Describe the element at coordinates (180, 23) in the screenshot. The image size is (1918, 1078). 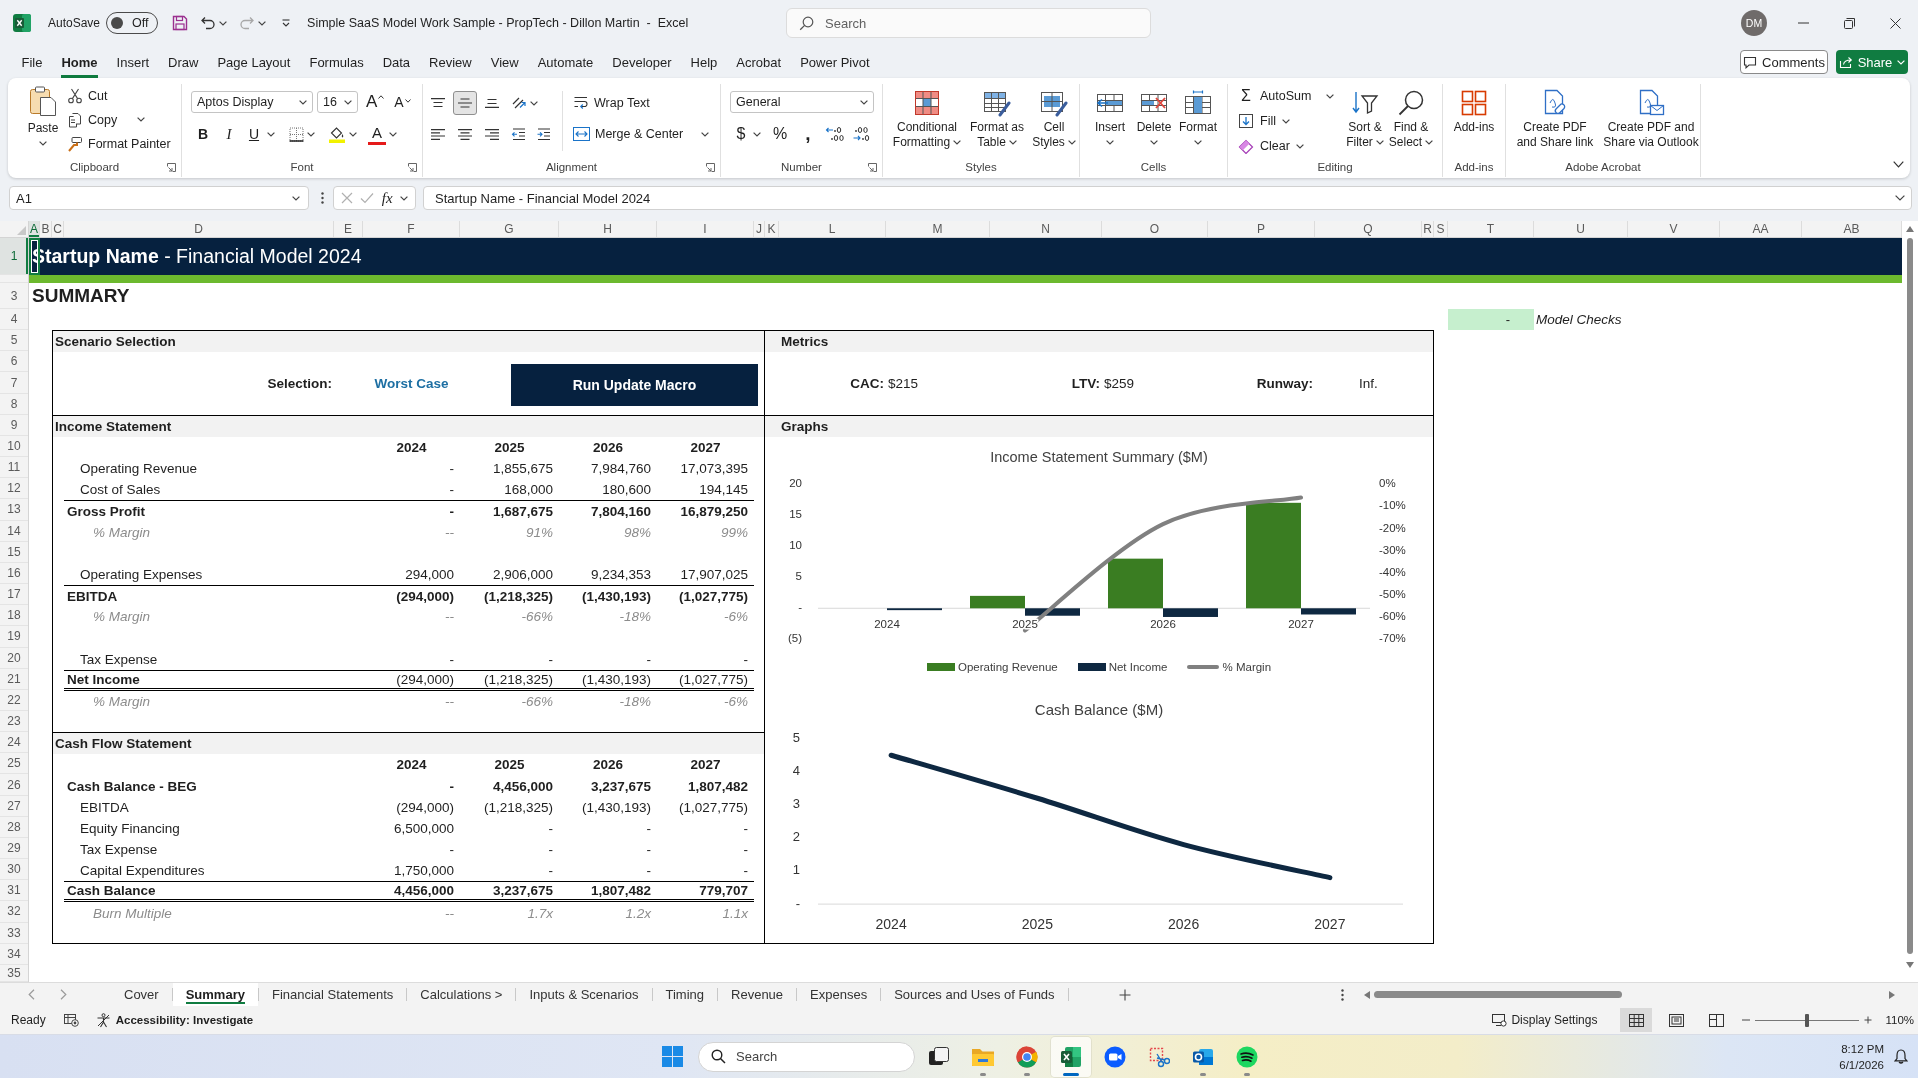
I see `save-icon` at that location.